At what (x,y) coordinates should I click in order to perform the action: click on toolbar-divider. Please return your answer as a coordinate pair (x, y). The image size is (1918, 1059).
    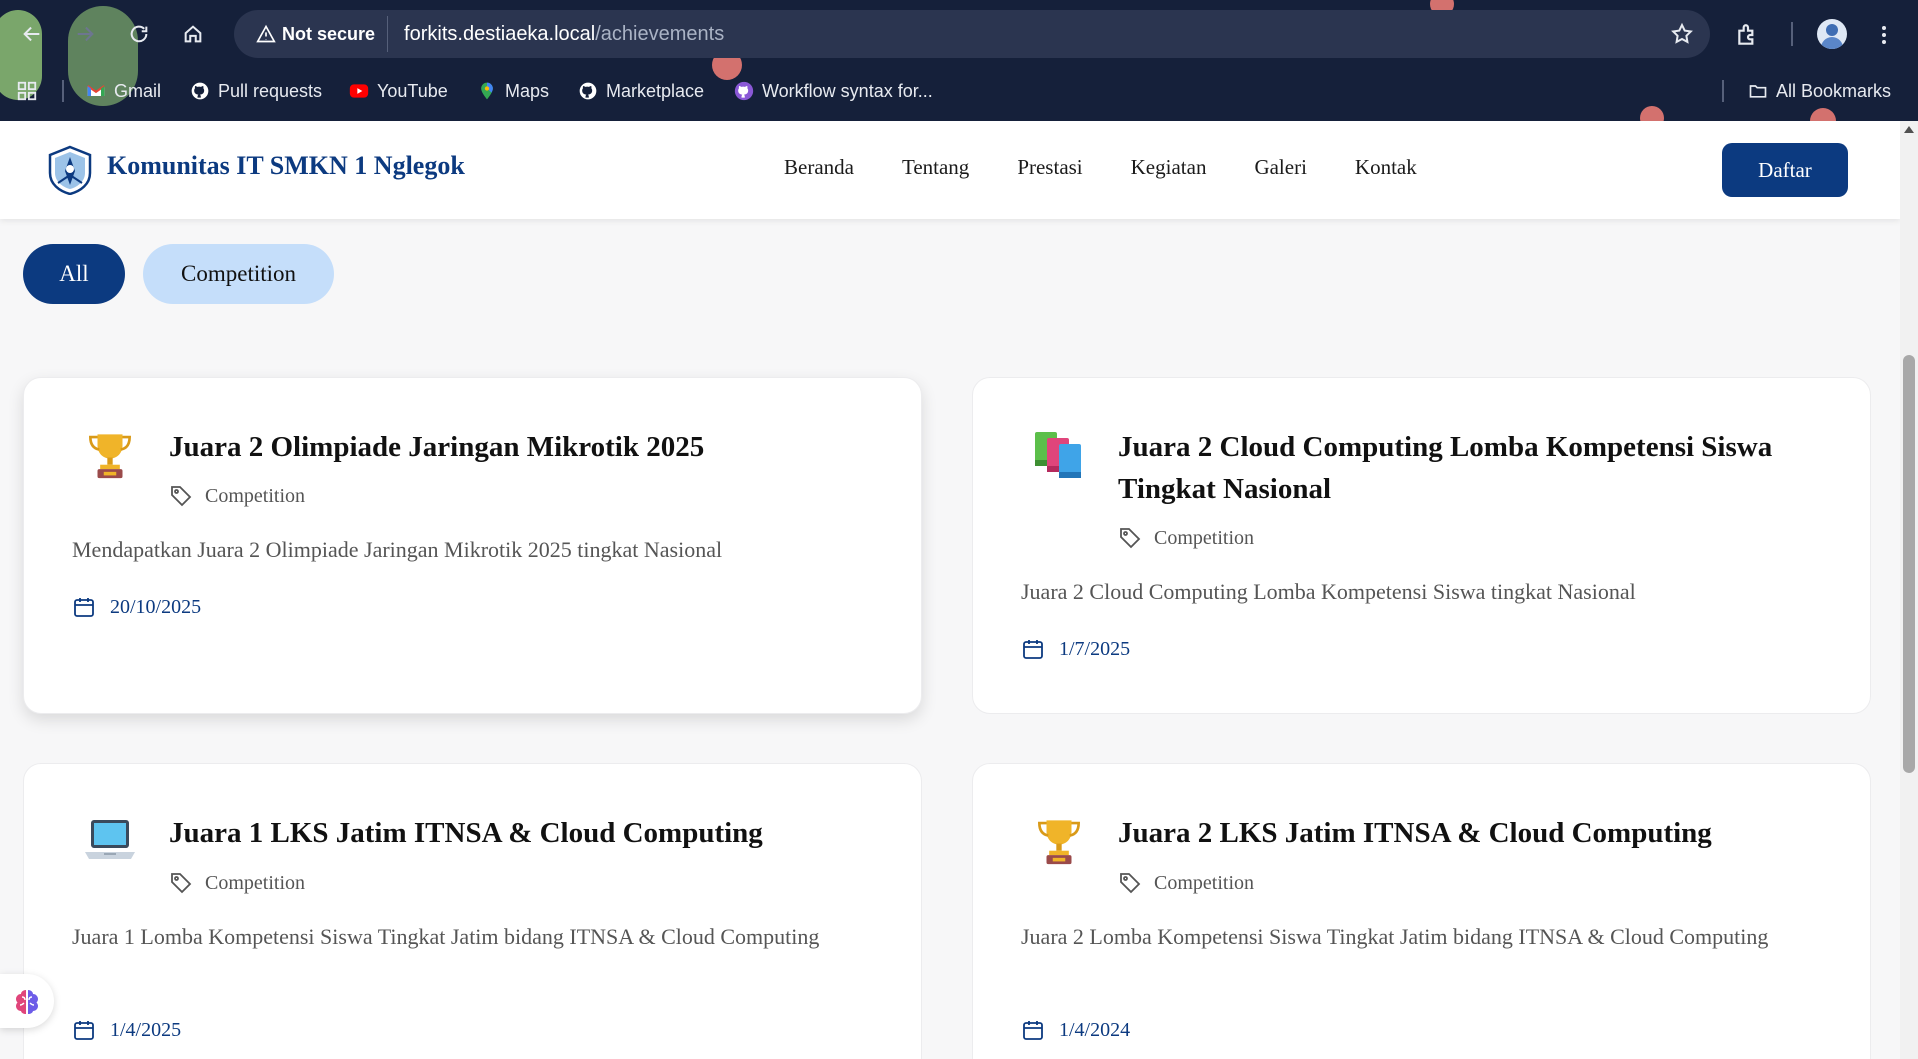
    Looking at the image, I should click on (1792, 34).